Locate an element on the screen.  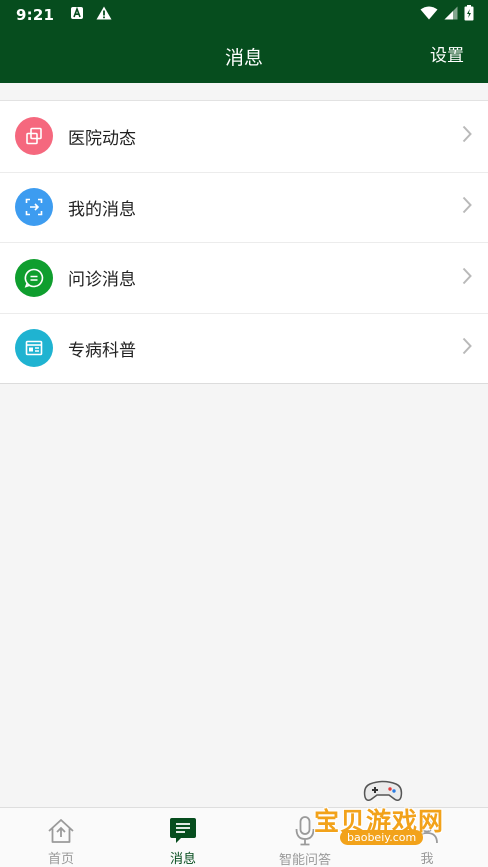
list-item-label: 问诊消息 is located at coordinates (102, 280).